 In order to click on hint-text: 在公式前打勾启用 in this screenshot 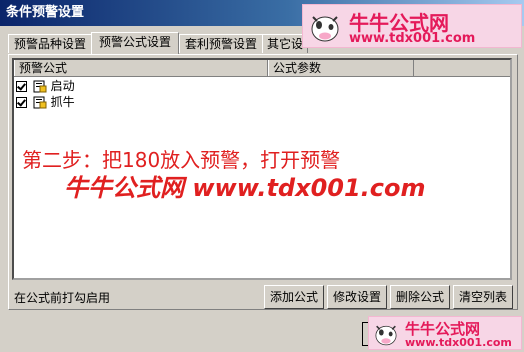, I will do `click(62, 298)`.